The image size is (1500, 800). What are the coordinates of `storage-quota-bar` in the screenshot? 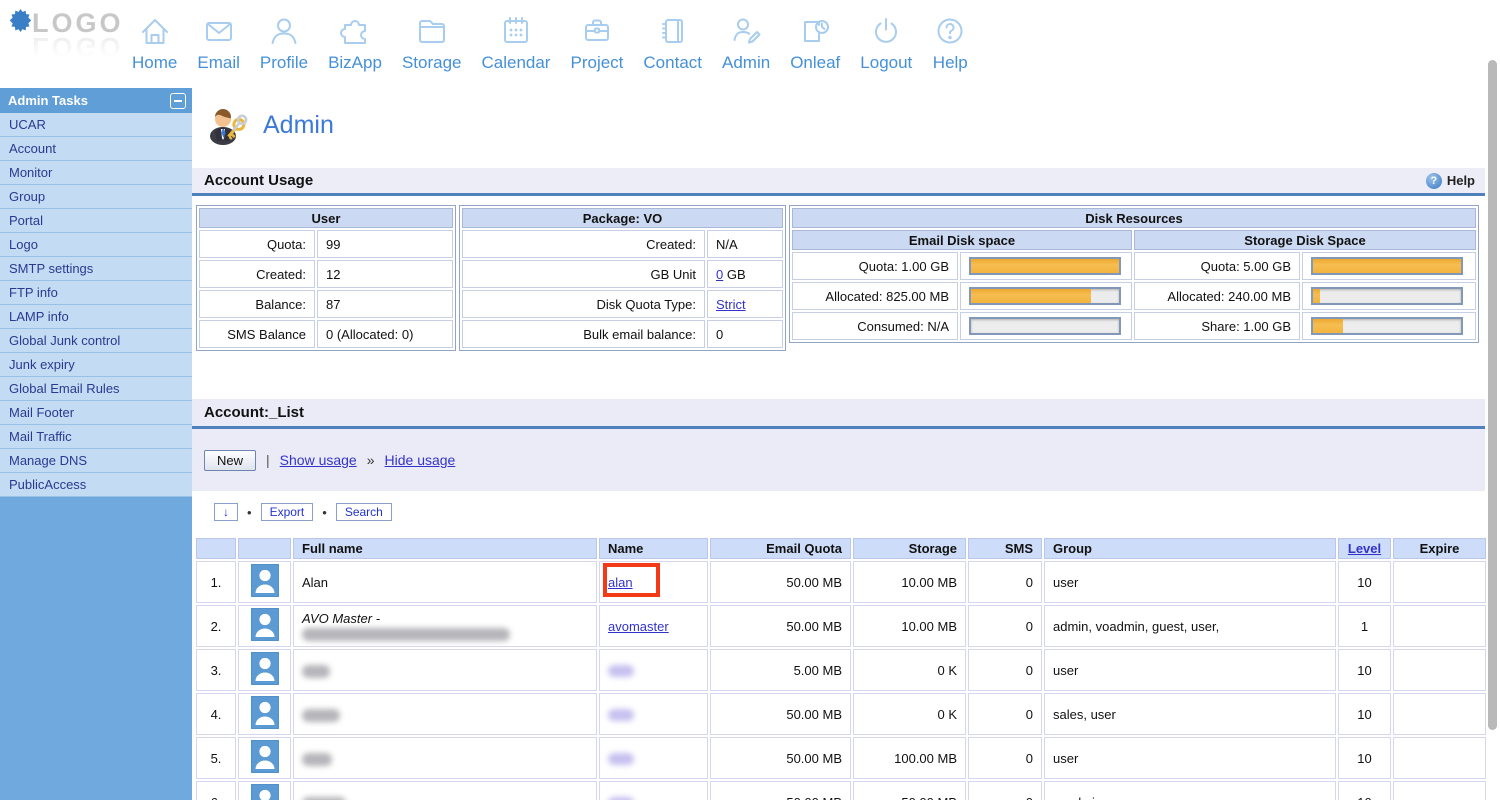 It's located at (1387, 266).